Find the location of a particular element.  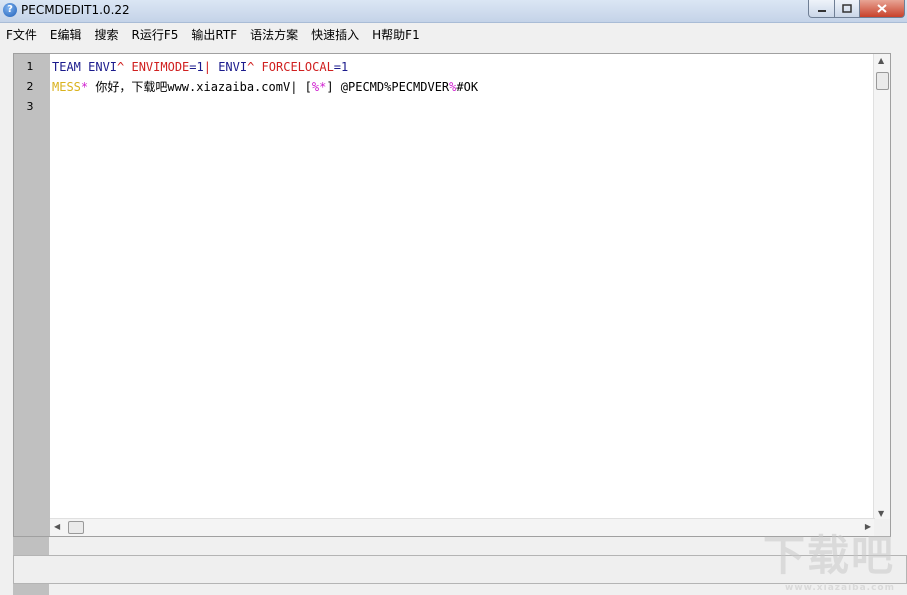

menu-bar: F文件 E编辑 搜索 R运行F5 输出RTF 语法方案 快速插入 H帮助F1 is located at coordinates (453, 33).